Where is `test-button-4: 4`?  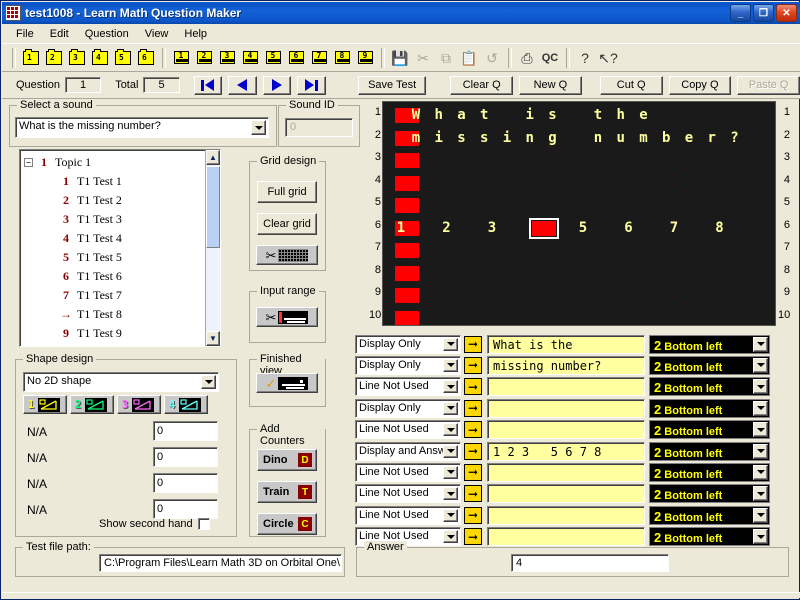 test-button-4: 4 is located at coordinates (250, 58).